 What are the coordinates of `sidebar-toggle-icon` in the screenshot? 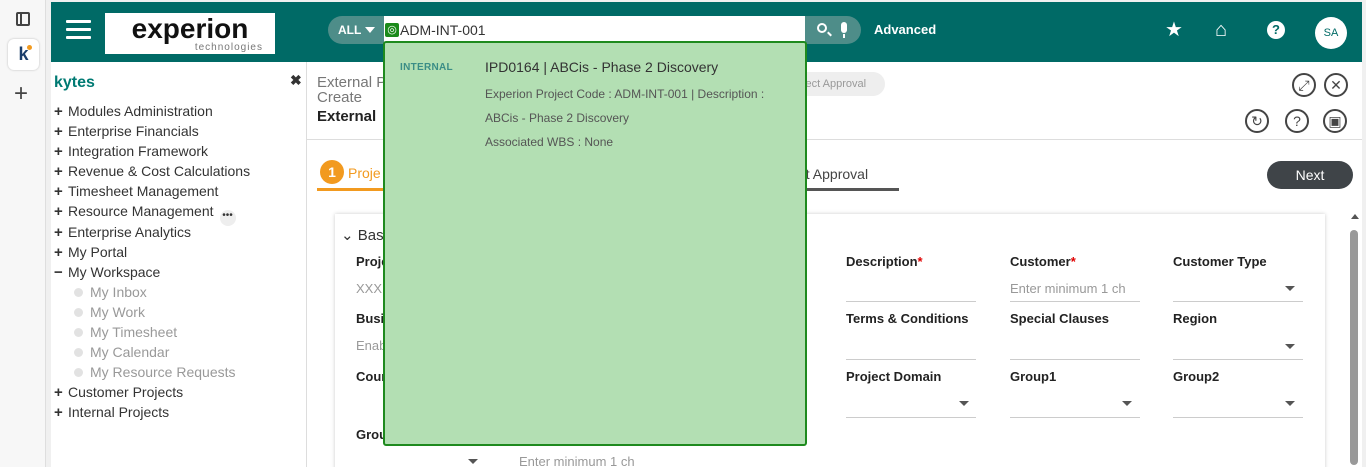 It's located at (23, 19).